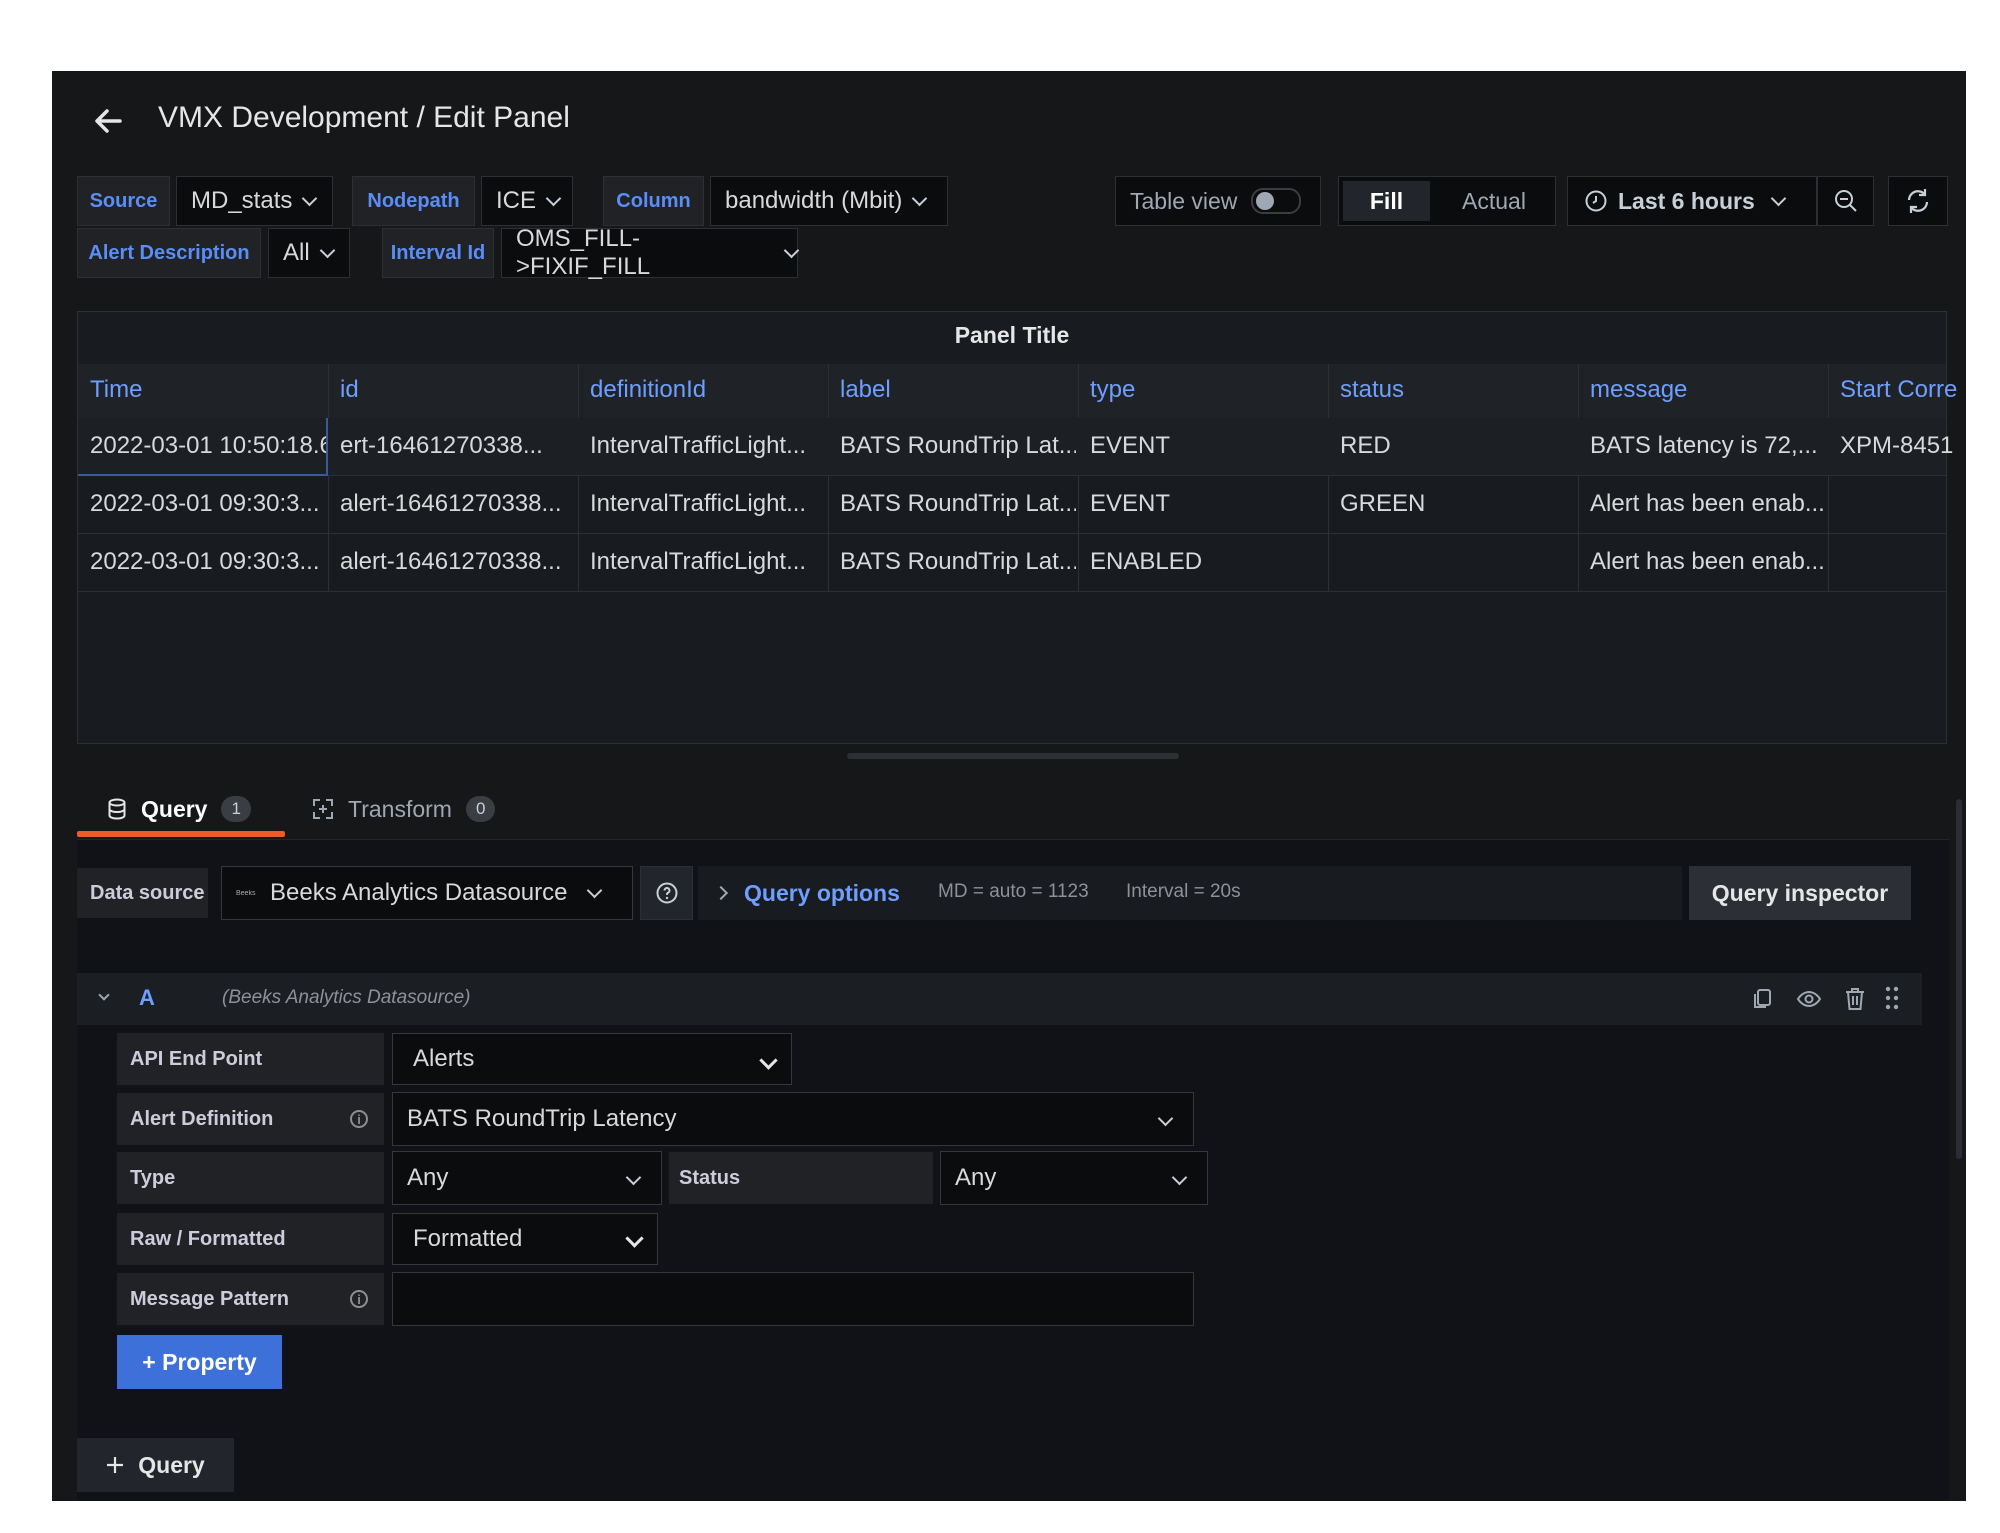 This screenshot has width=2000, height=1533. What do you see at coordinates (1762, 999) in the screenshot?
I see `duplicate-query-icon` at bounding box center [1762, 999].